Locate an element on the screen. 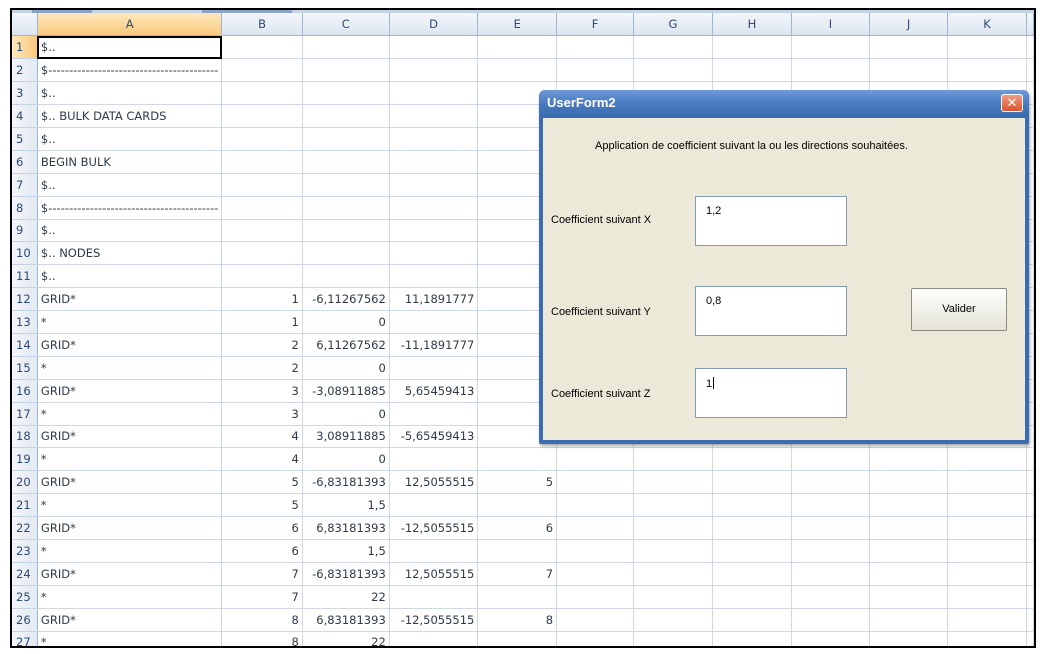 The width and height of the screenshot is (1048, 654). dialog-titlebar: UserForm2 ✕ is located at coordinates (784, 103).